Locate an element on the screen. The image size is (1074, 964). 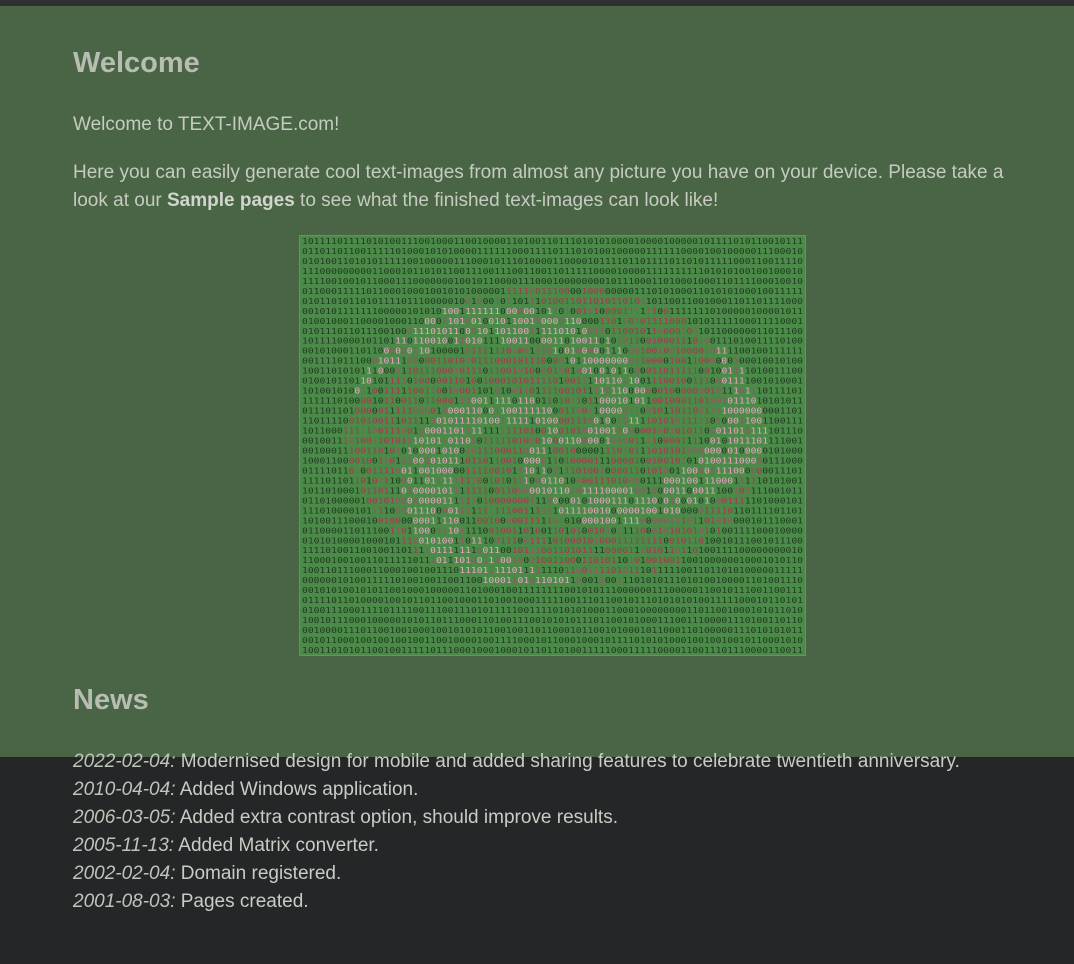
news-text: Added Matrix converter. is located at coordinates (276, 845).